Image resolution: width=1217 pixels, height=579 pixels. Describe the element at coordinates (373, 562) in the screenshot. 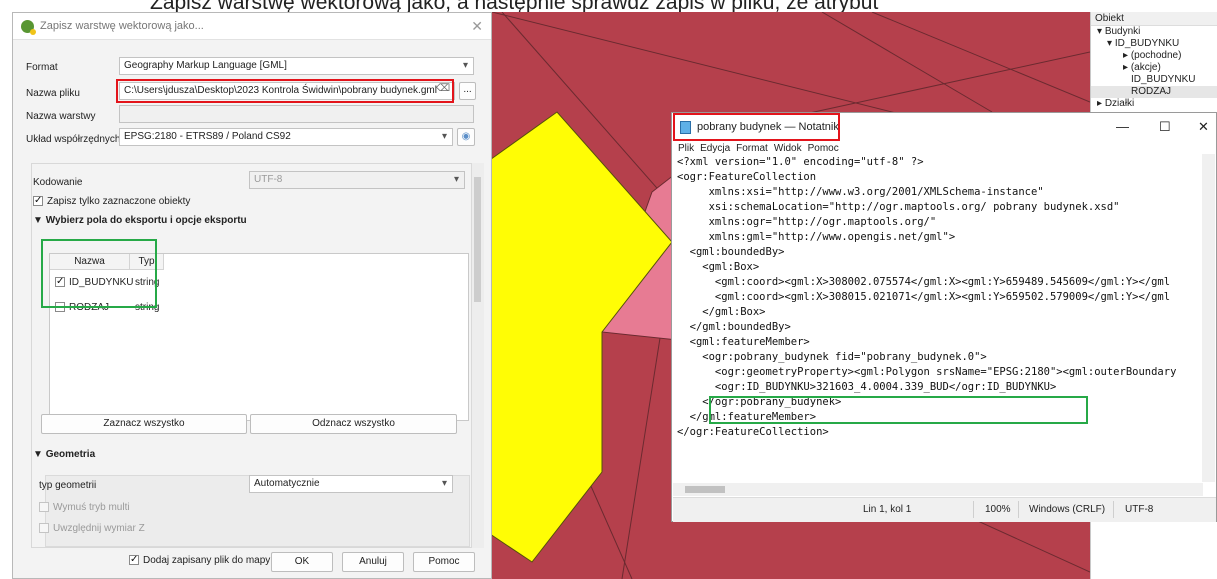

I see `cancel-button: Anuluj` at that location.